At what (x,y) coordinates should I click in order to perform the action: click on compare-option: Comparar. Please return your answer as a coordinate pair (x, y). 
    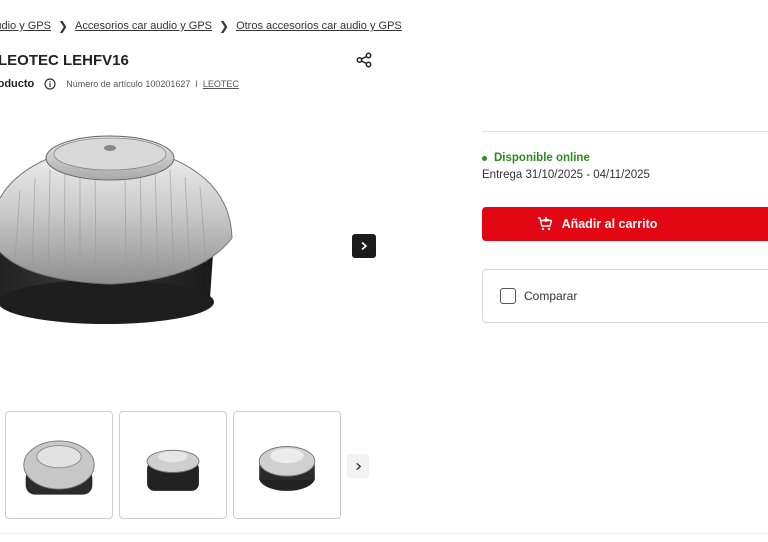
    Looking at the image, I should click on (625, 296).